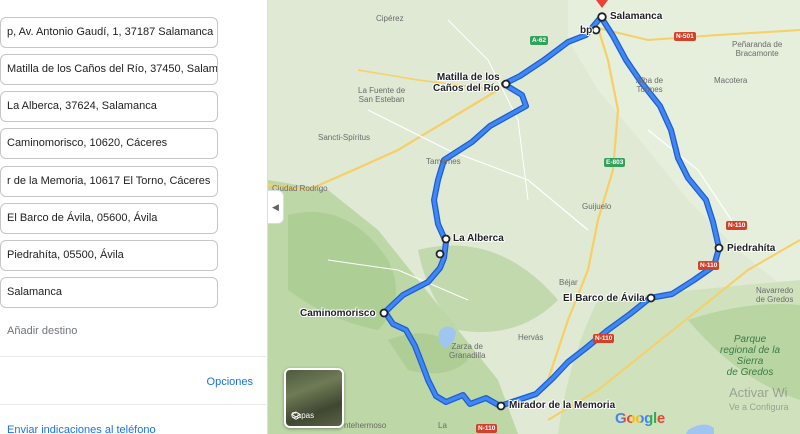 The width and height of the screenshot is (800, 434). I want to click on watermark-line-1: Activar Wi, so click(758, 392).